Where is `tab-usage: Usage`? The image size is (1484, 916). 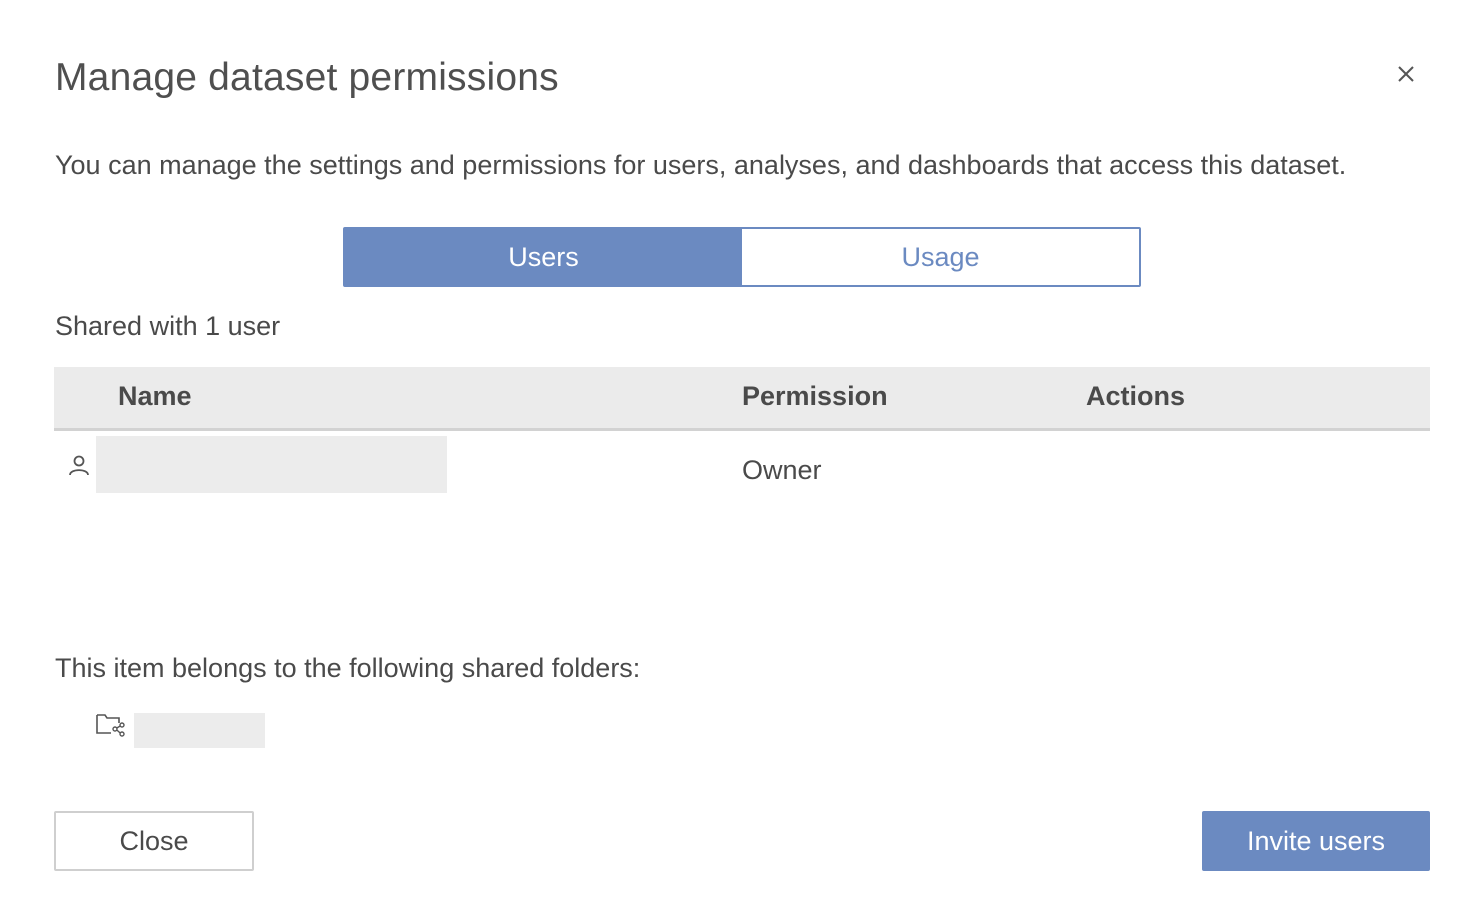
tab-usage: Usage is located at coordinates (940, 257).